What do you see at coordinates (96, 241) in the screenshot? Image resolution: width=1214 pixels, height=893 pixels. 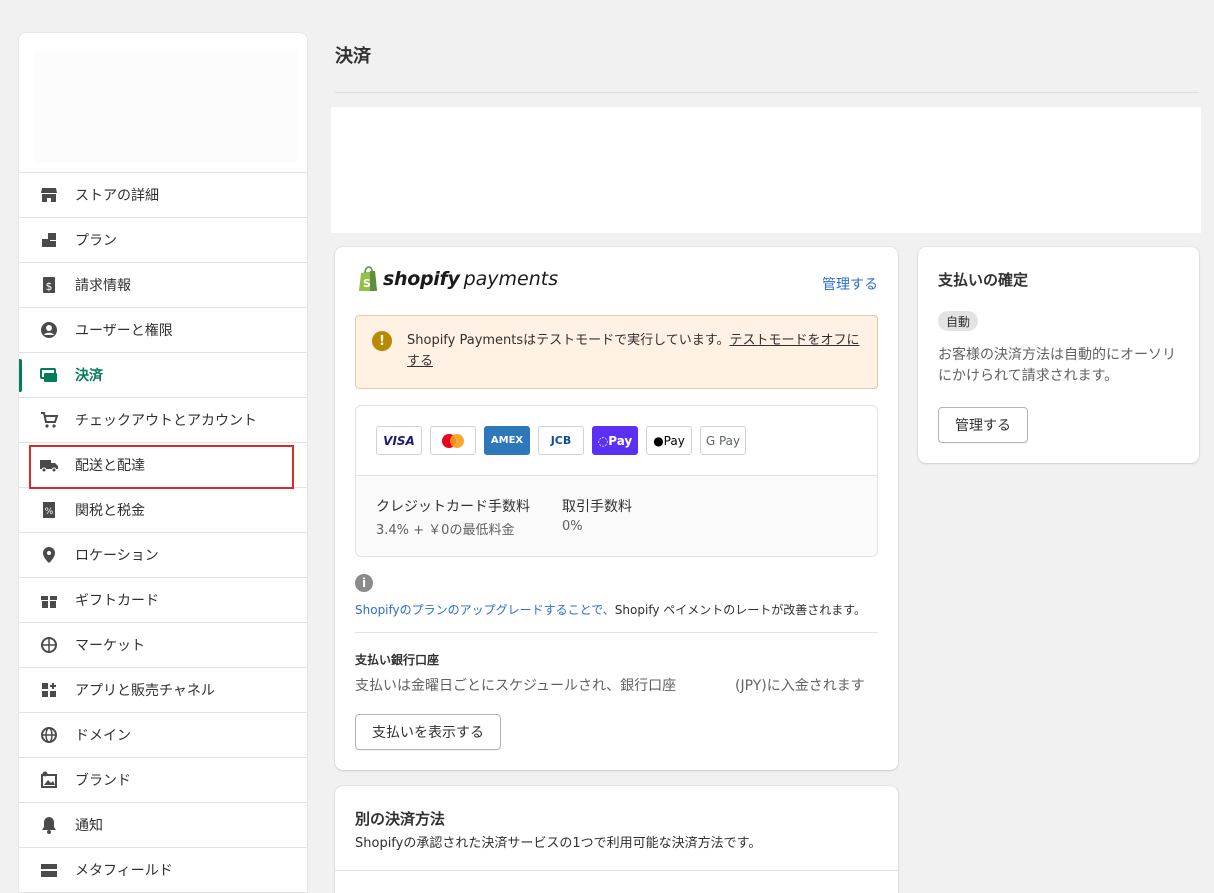 I see `sidebar-item-label: プラン` at bounding box center [96, 241].